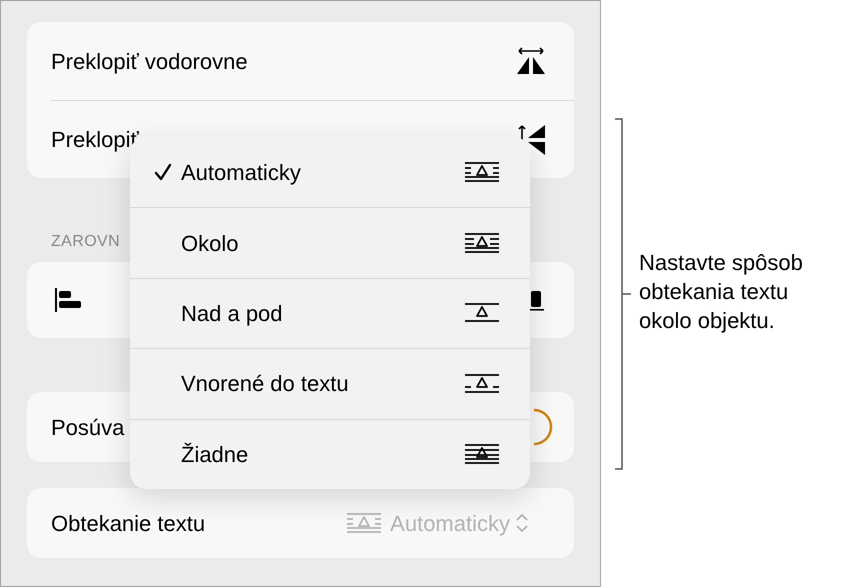 Image resolution: width=865 pixels, height=587 pixels. What do you see at coordinates (128, 524) in the screenshot?
I see `wrap-label: Obtekanie textu` at bounding box center [128, 524].